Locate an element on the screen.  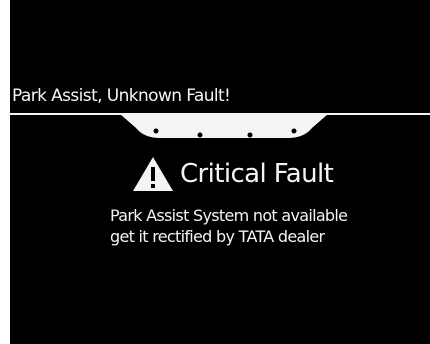
fault-header-title: Park Assist, Unknown Fault! is located at coordinates (121, 96).